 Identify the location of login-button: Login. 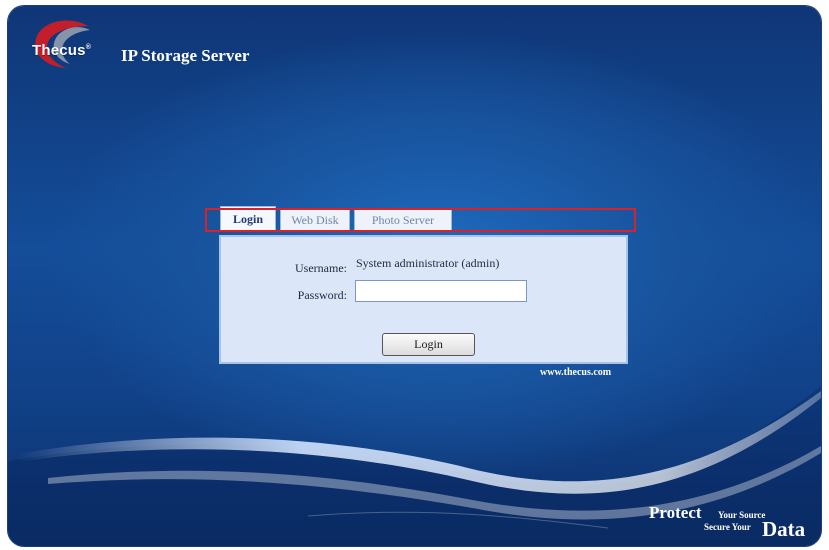
(428, 344).